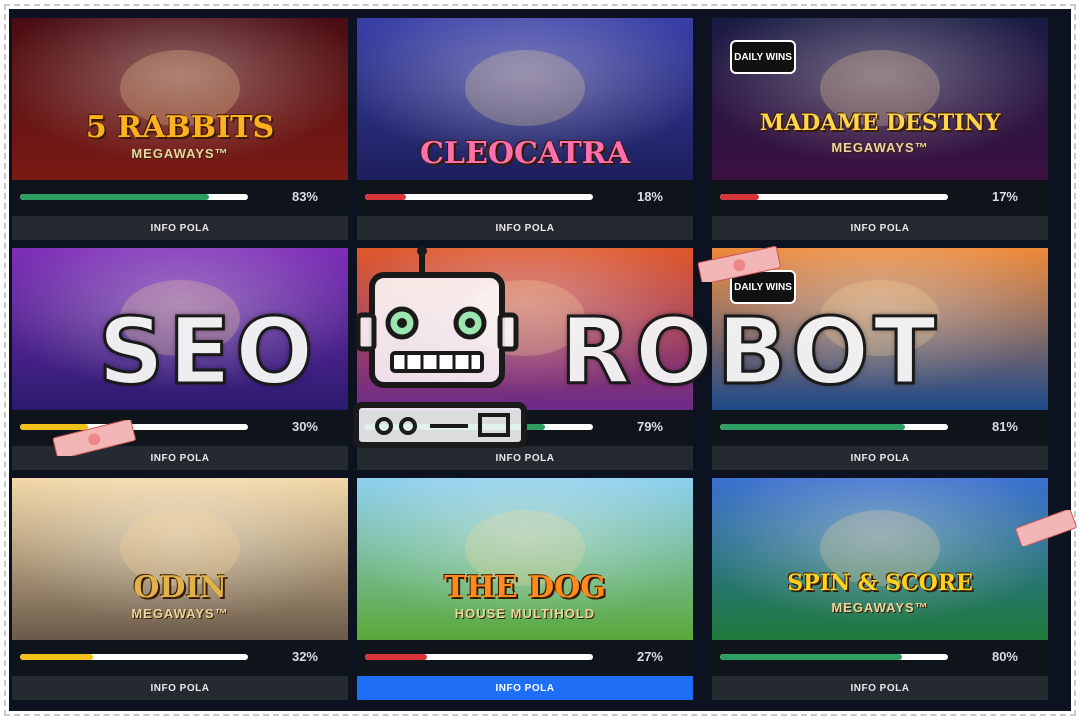  I want to click on progress-percent: 83%, so click(304, 196).